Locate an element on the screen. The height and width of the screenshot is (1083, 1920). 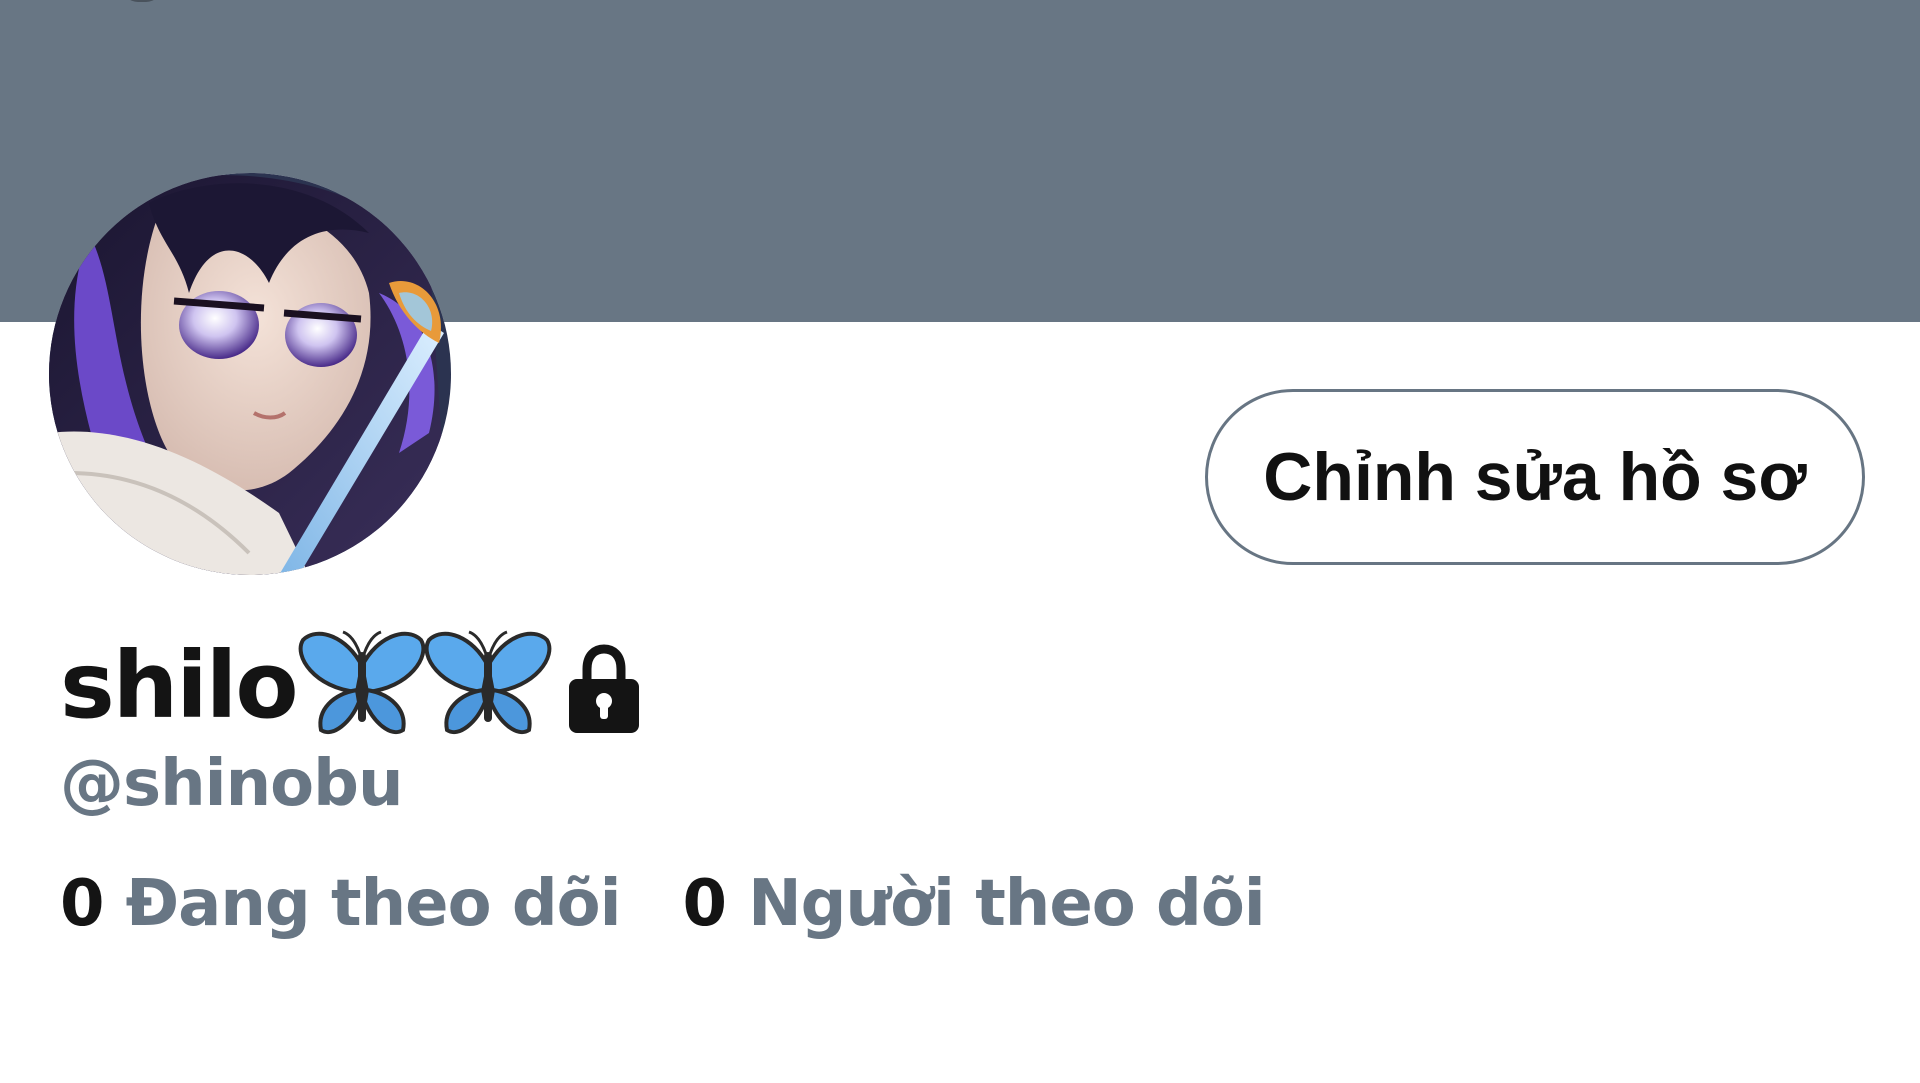
display-name: shilo is located at coordinates (179, 685).